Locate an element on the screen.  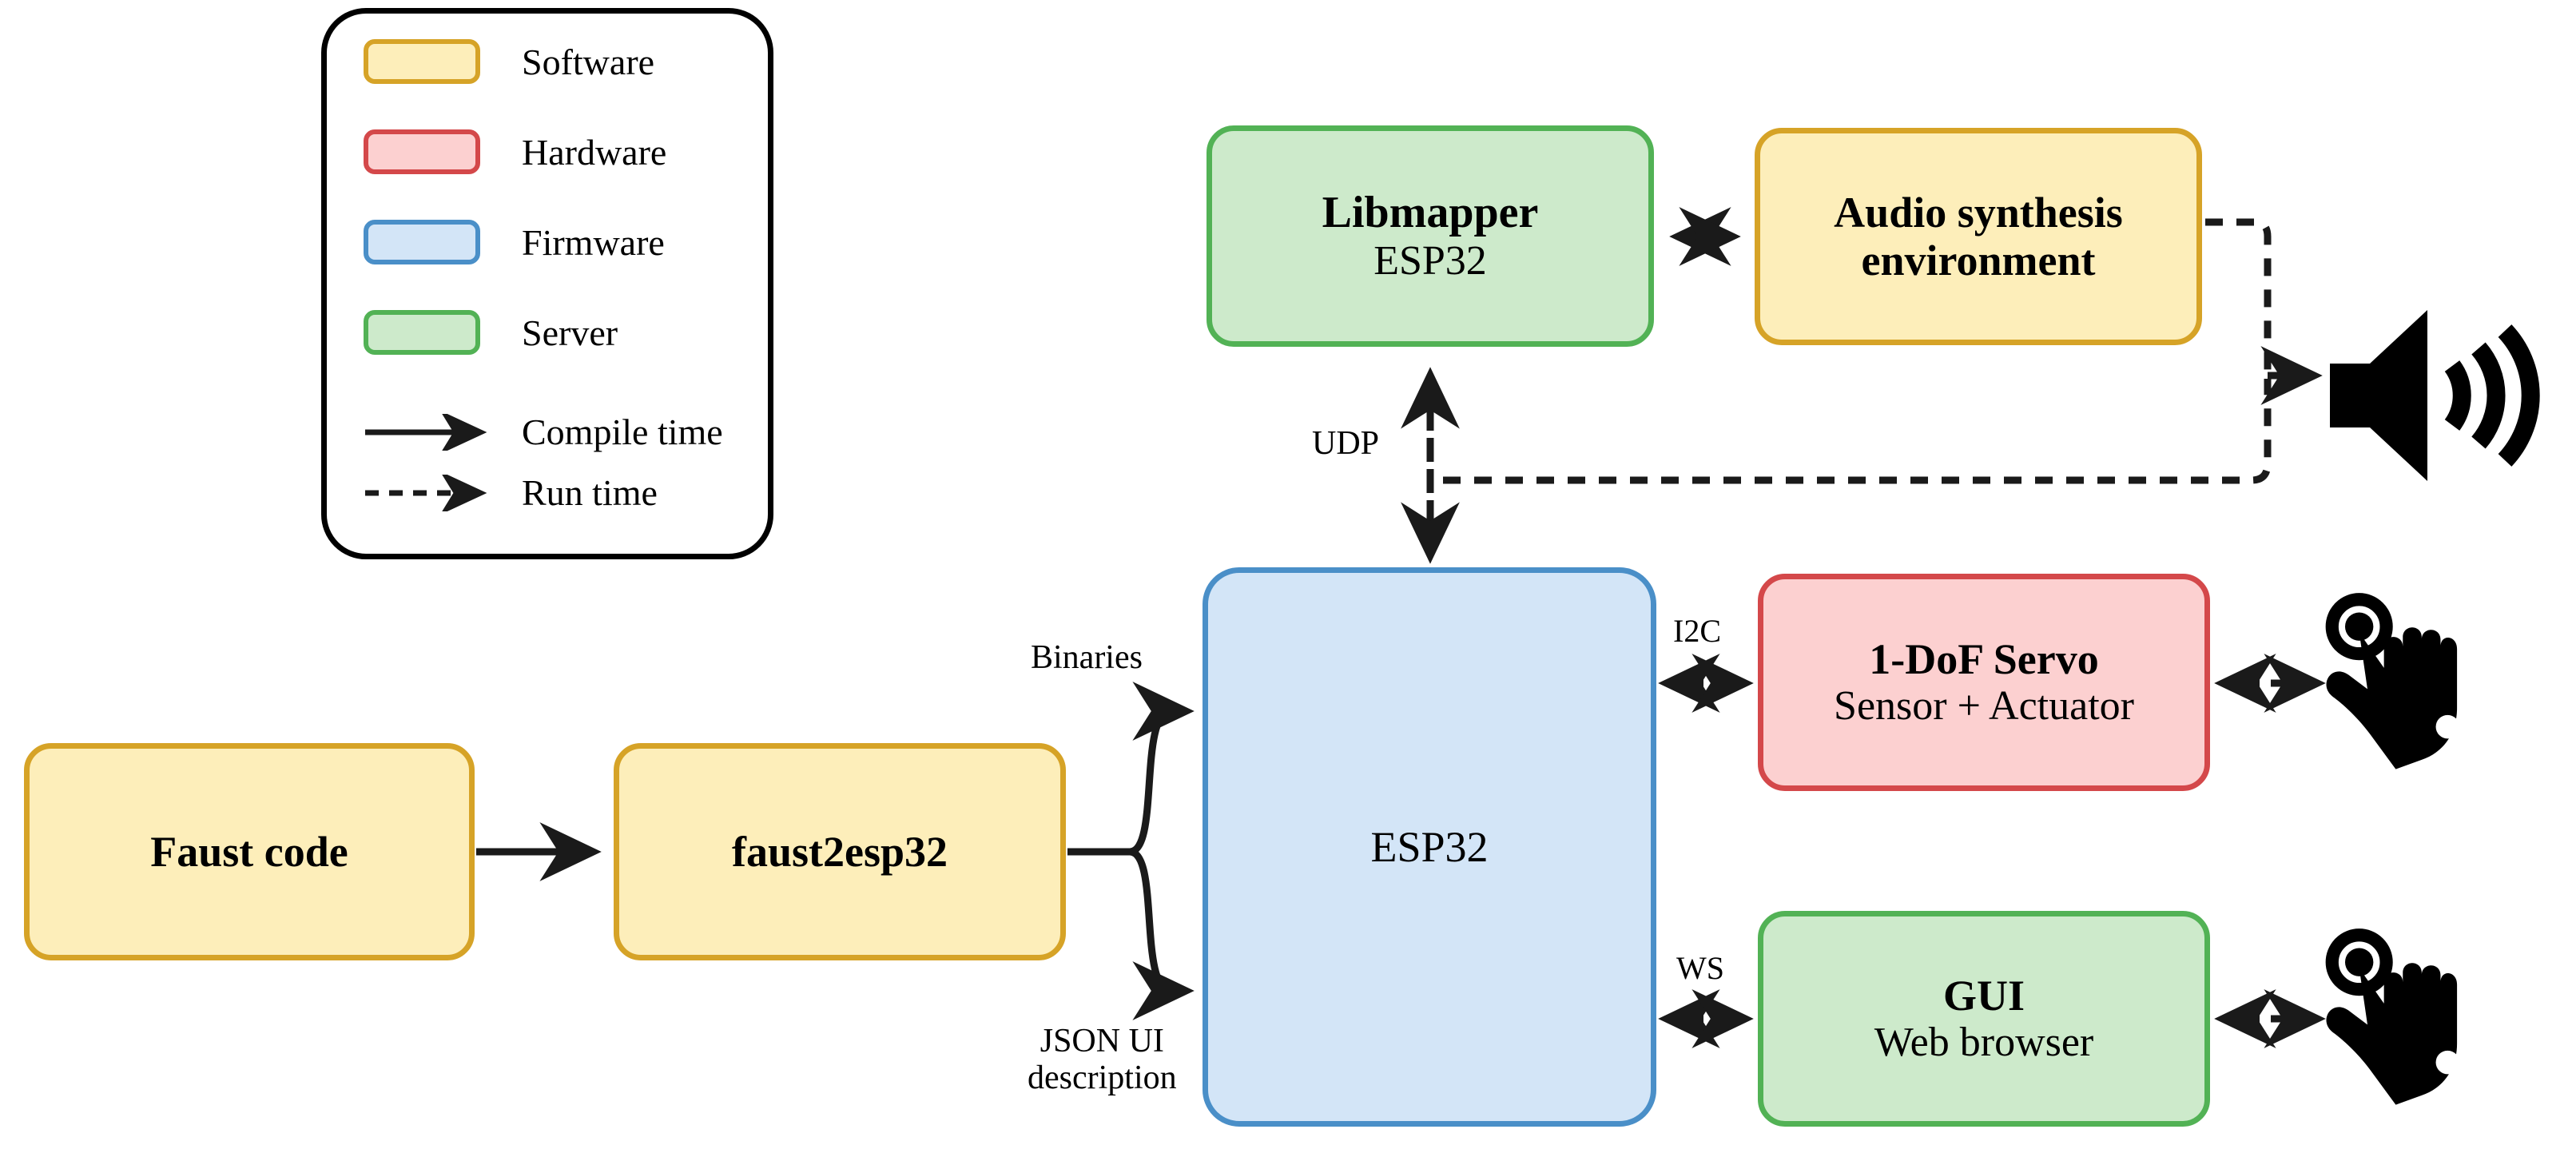
node-libmapper: Libmapper ESP32 is located at coordinates (1430, 236).